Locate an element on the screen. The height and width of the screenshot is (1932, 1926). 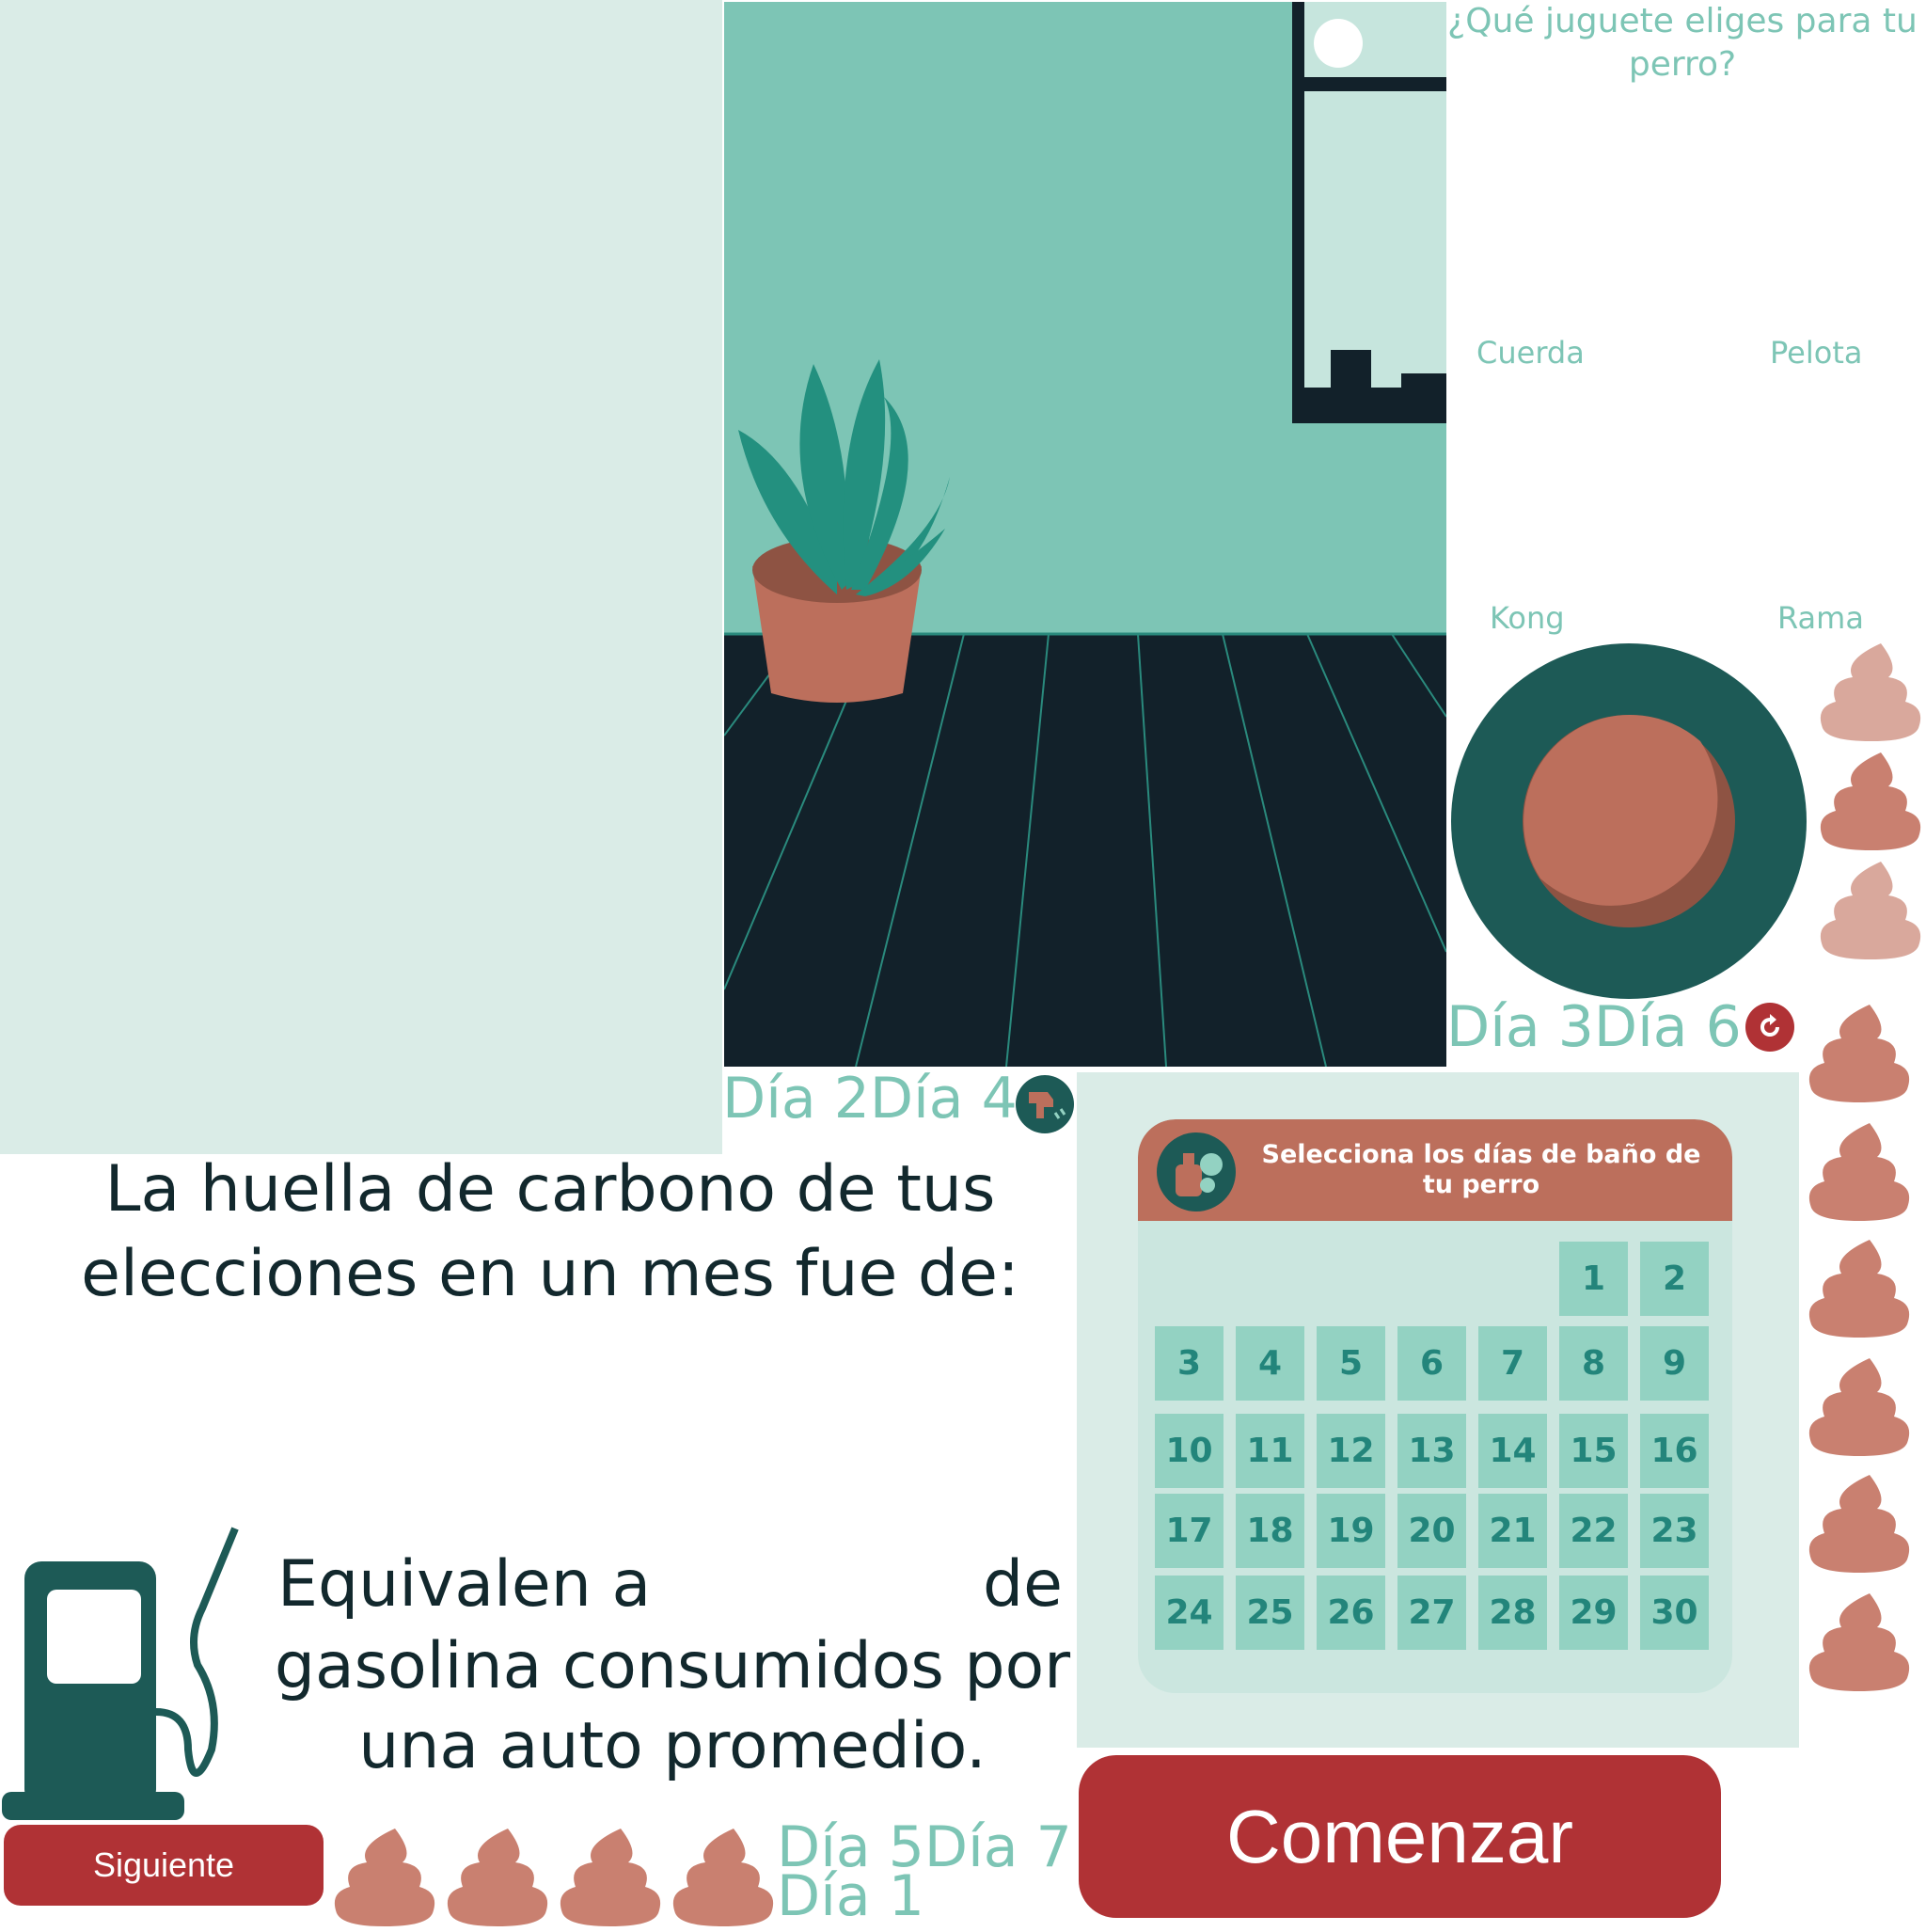
day-label-2-4: Día 2Día 4 is located at coordinates (870, 1099).